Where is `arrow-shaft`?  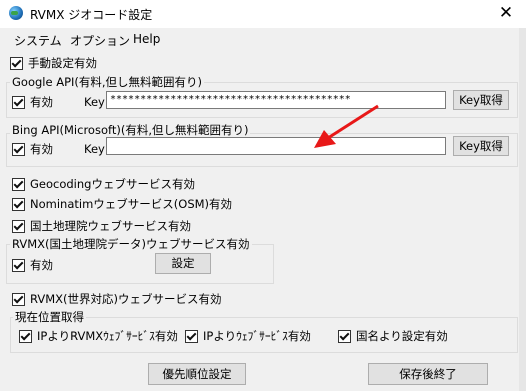 arrow-shaft is located at coordinates (353, 122).